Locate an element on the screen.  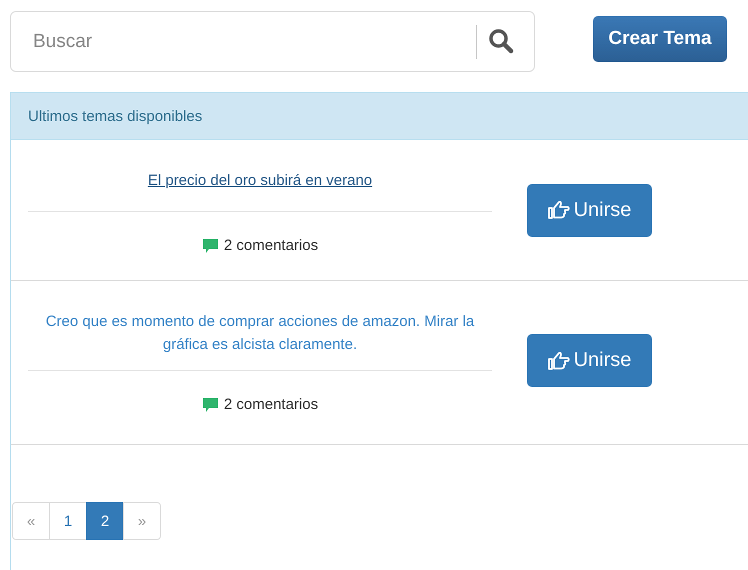
page-button: 1 is located at coordinates (68, 521).